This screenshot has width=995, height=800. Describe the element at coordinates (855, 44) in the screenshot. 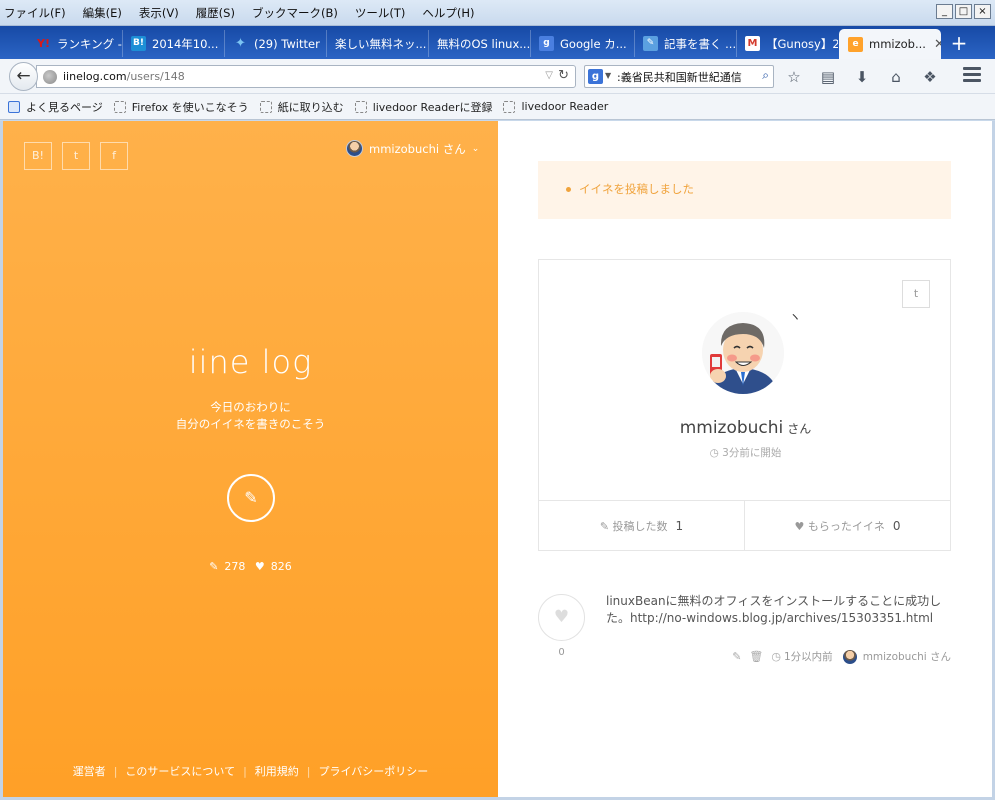

I see `iine-icon: e` at that location.